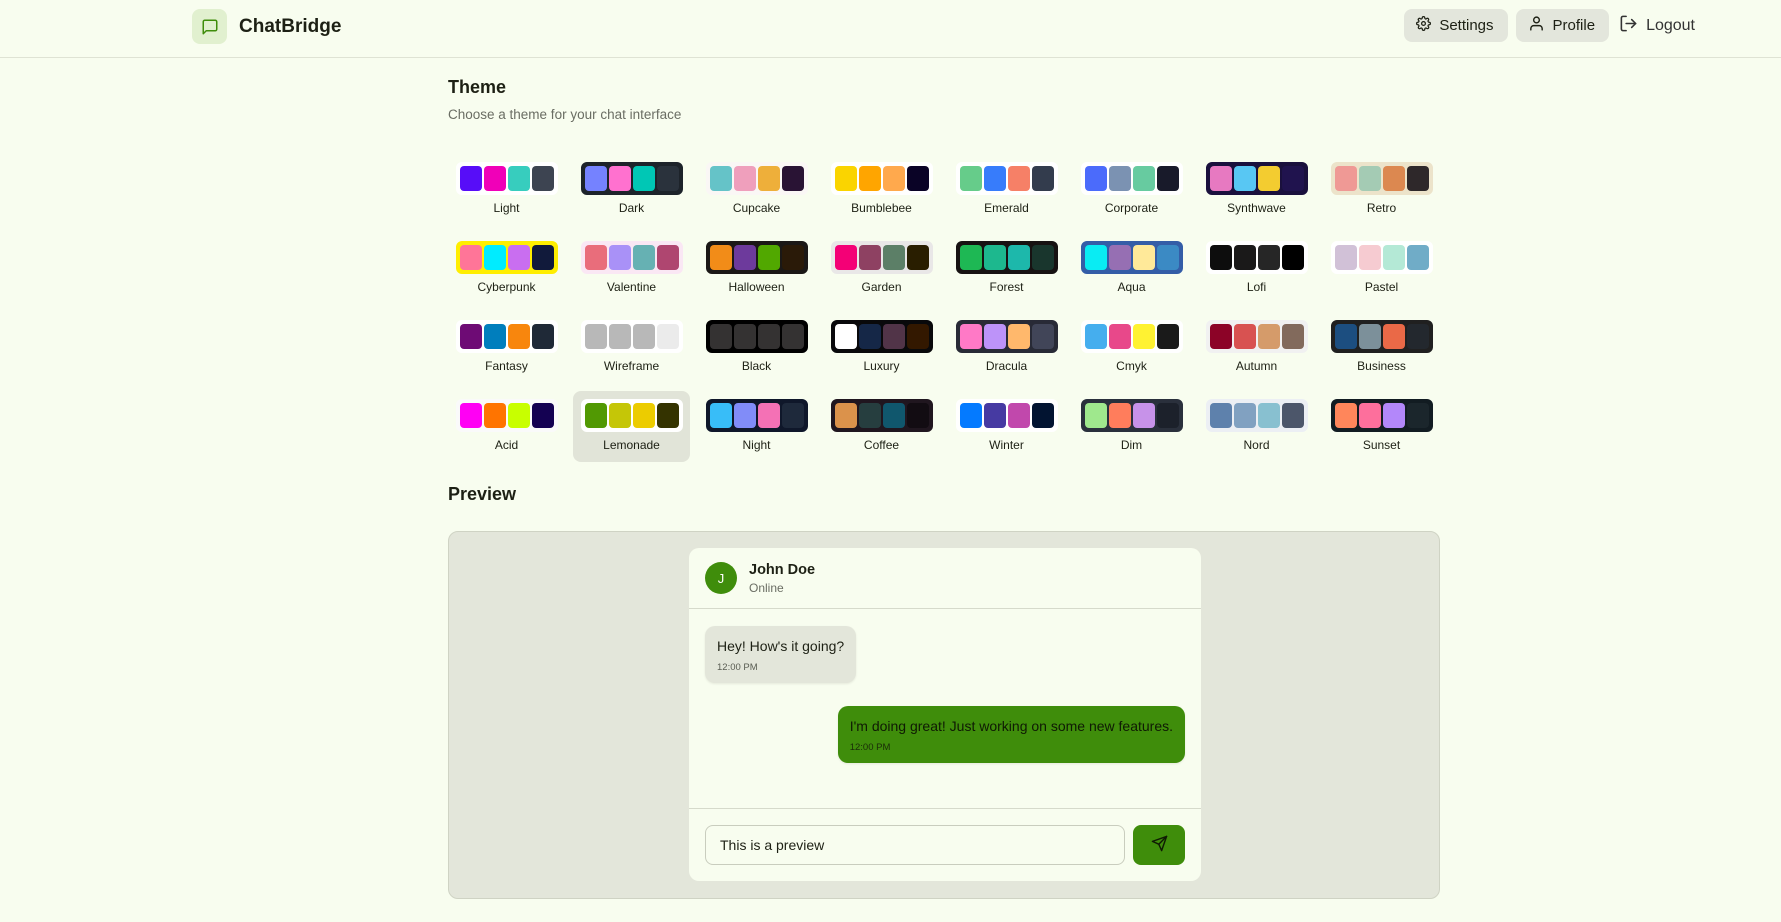 Image resolution: width=1781 pixels, height=922 pixels. I want to click on message-time: 12:00 PM, so click(737, 667).